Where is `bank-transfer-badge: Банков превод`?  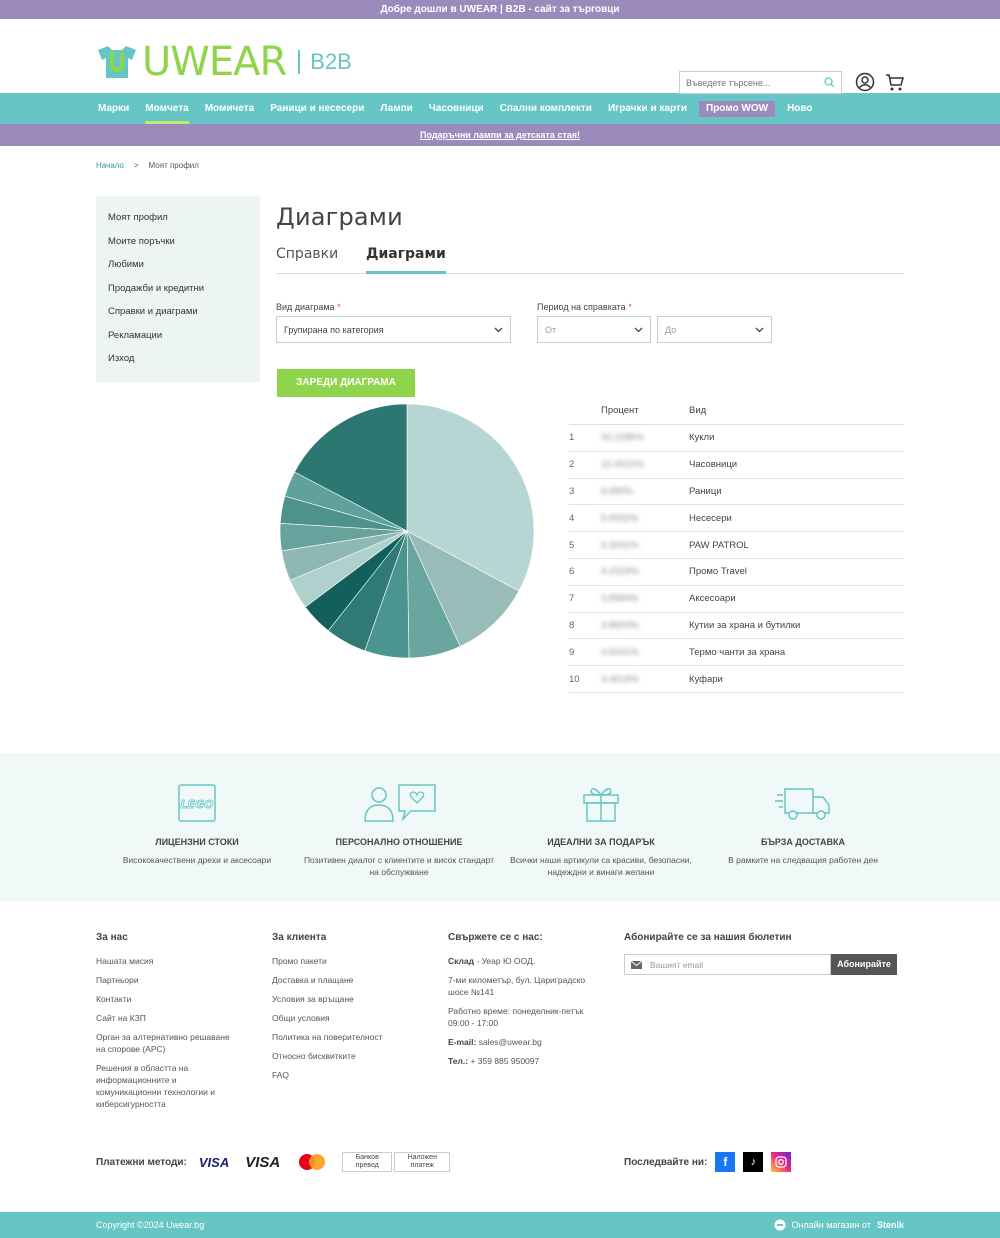 bank-transfer-badge: Банков превод is located at coordinates (367, 1162).